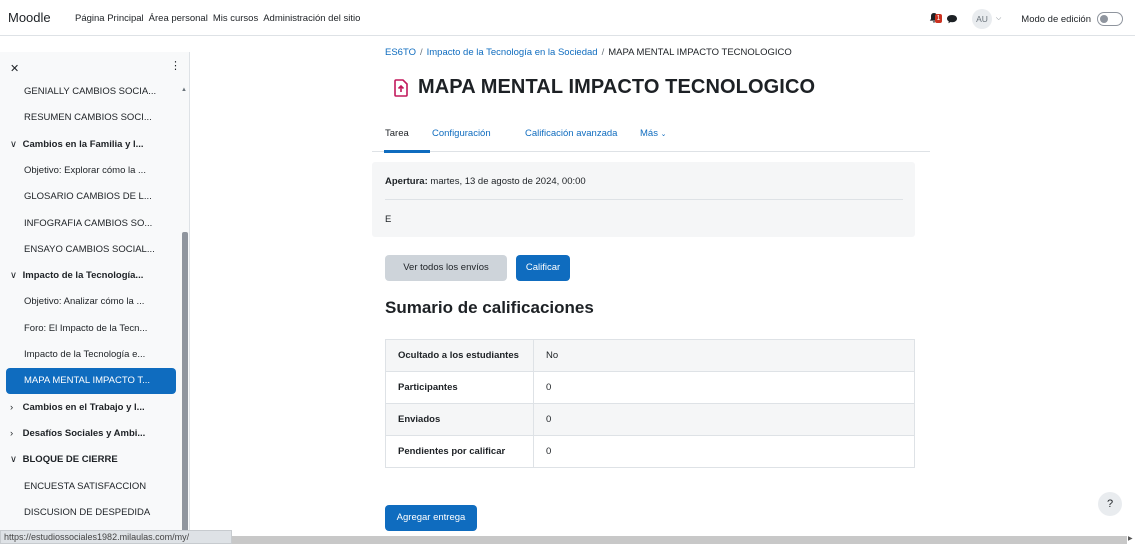 Image resolution: width=1135 pixels, height=544 pixels. I want to click on page-title: MAPA MENTAL IMPACTO TECNOLOGICO, so click(617, 87).